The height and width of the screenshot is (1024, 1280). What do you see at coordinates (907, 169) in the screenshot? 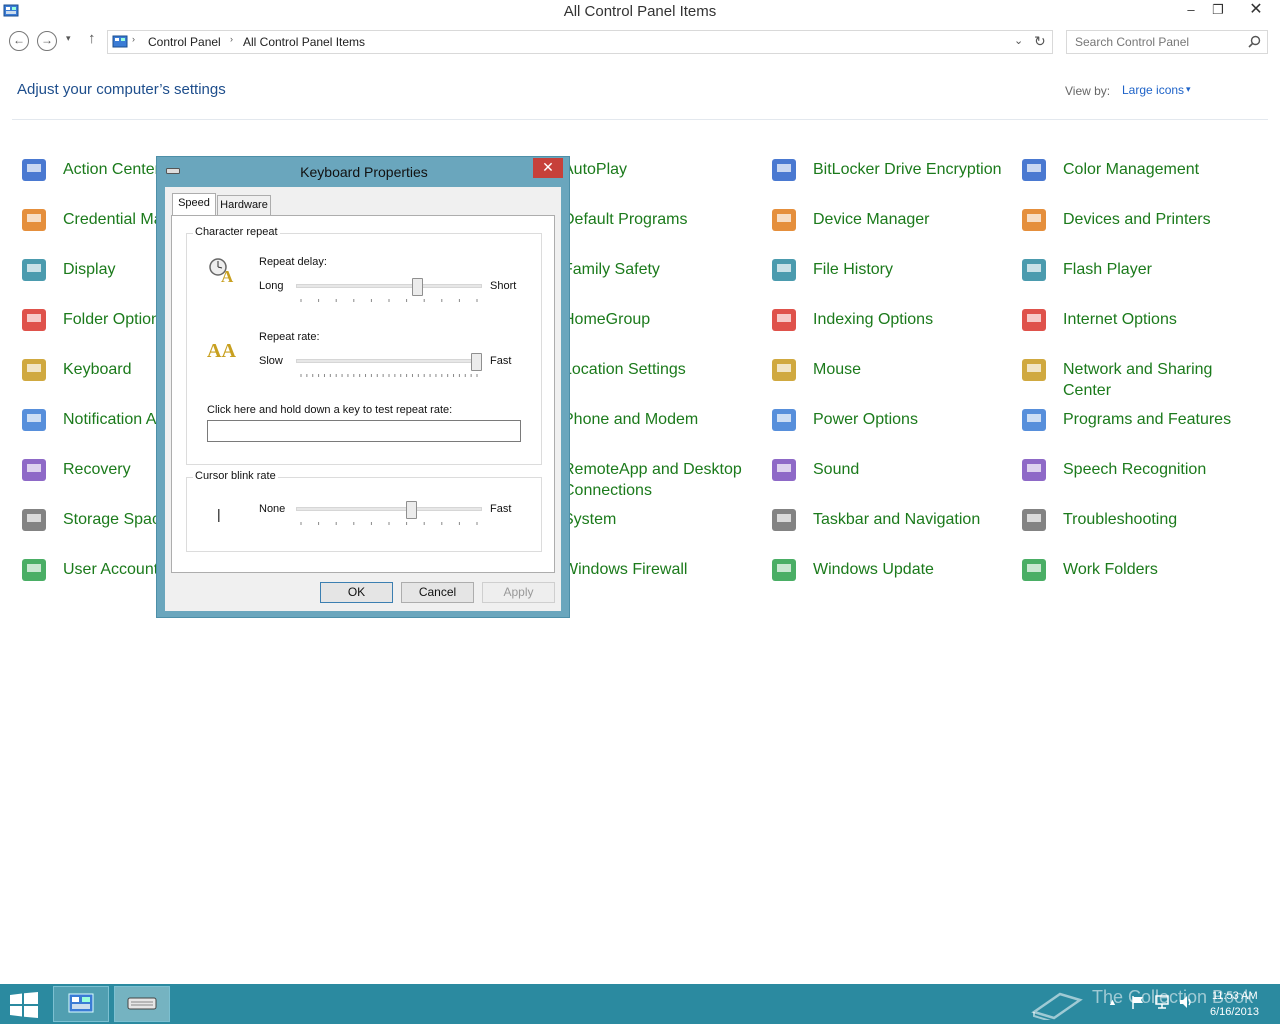
I see `cp-item-label: BitLocker Drive Encryption` at bounding box center [907, 169].